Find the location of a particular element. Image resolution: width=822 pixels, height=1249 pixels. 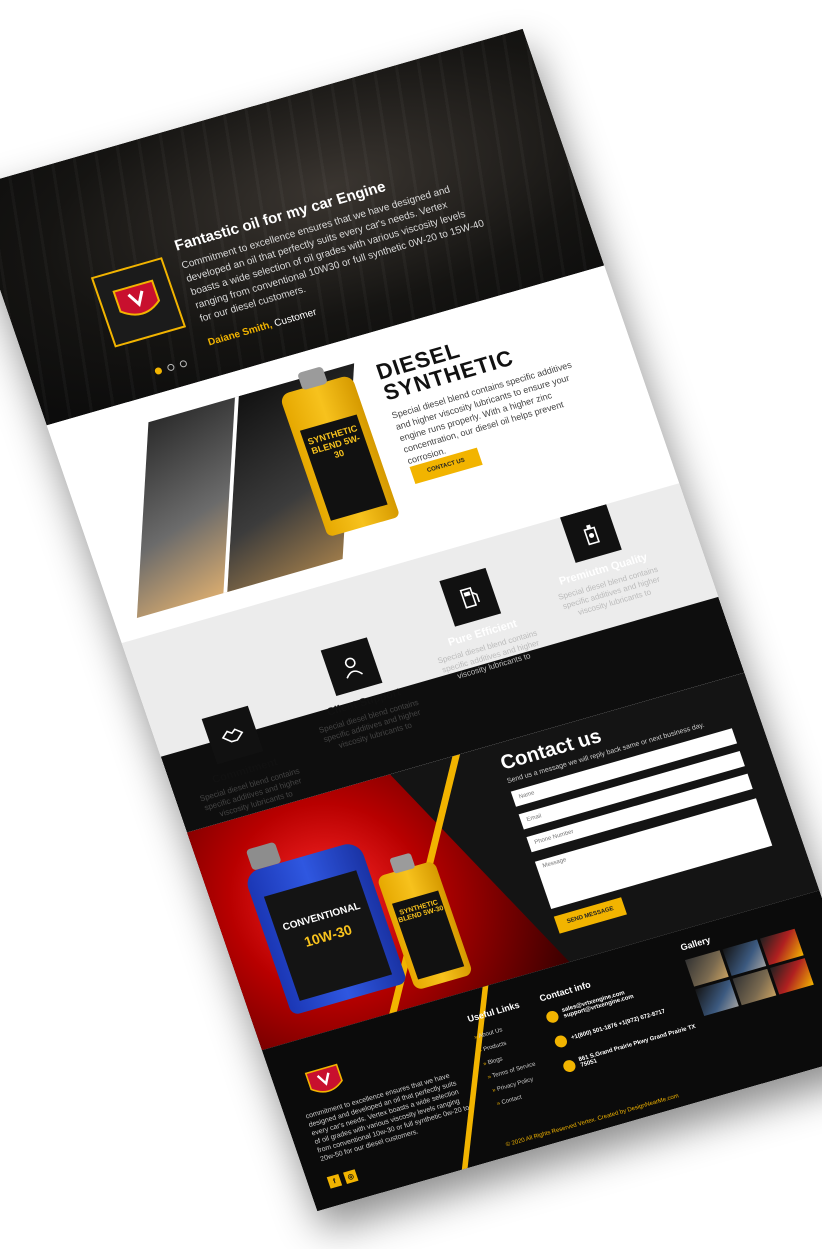

contact-info-title: Contact info is located at coordinates (565, 991).